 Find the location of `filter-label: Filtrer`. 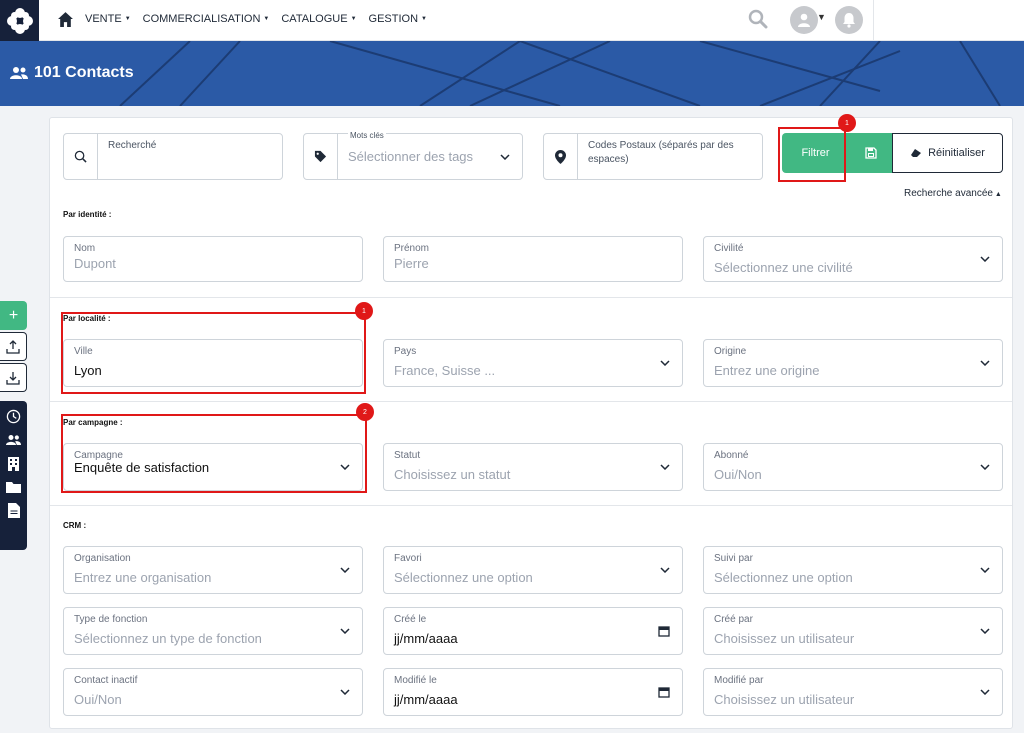

filter-label: Filtrer is located at coordinates (815, 153).